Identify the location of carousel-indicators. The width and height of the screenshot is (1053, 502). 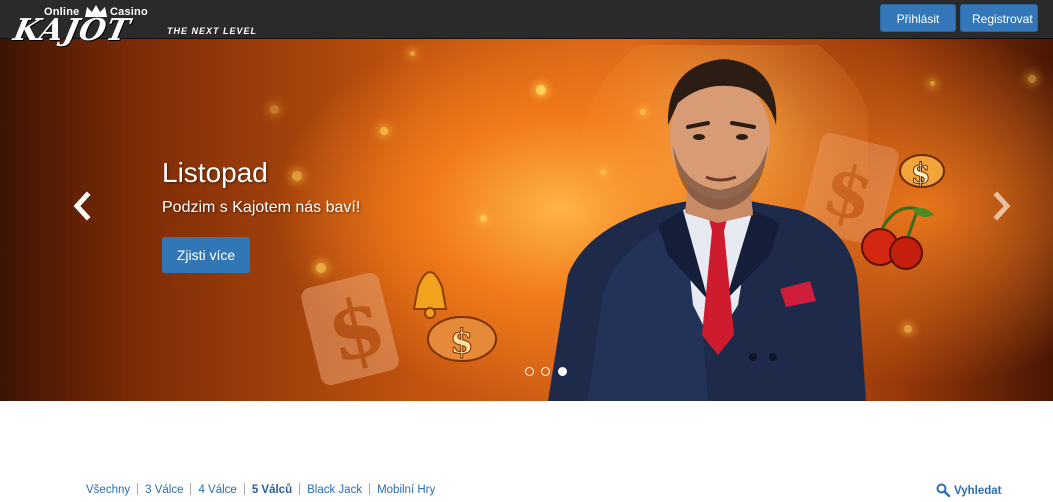
(547, 369).